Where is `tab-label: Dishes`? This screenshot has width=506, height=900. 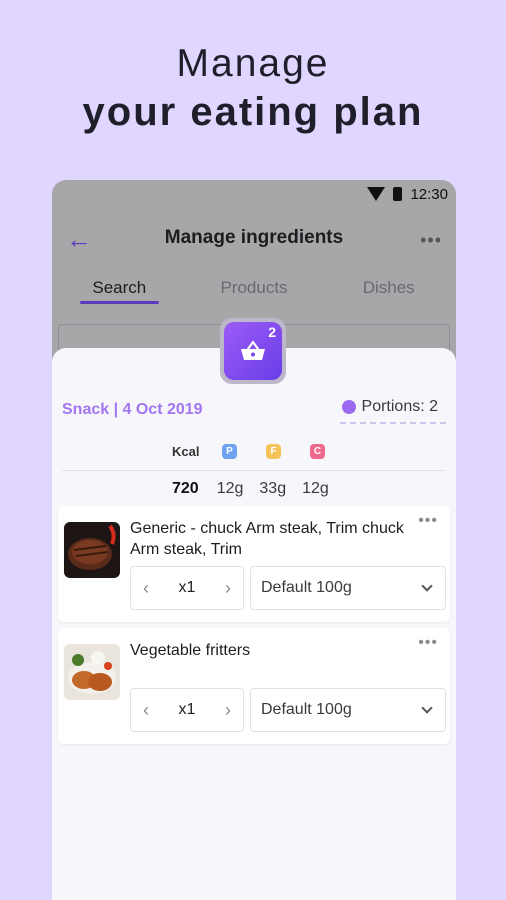
tab-label: Dishes is located at coordinates (388, 287).